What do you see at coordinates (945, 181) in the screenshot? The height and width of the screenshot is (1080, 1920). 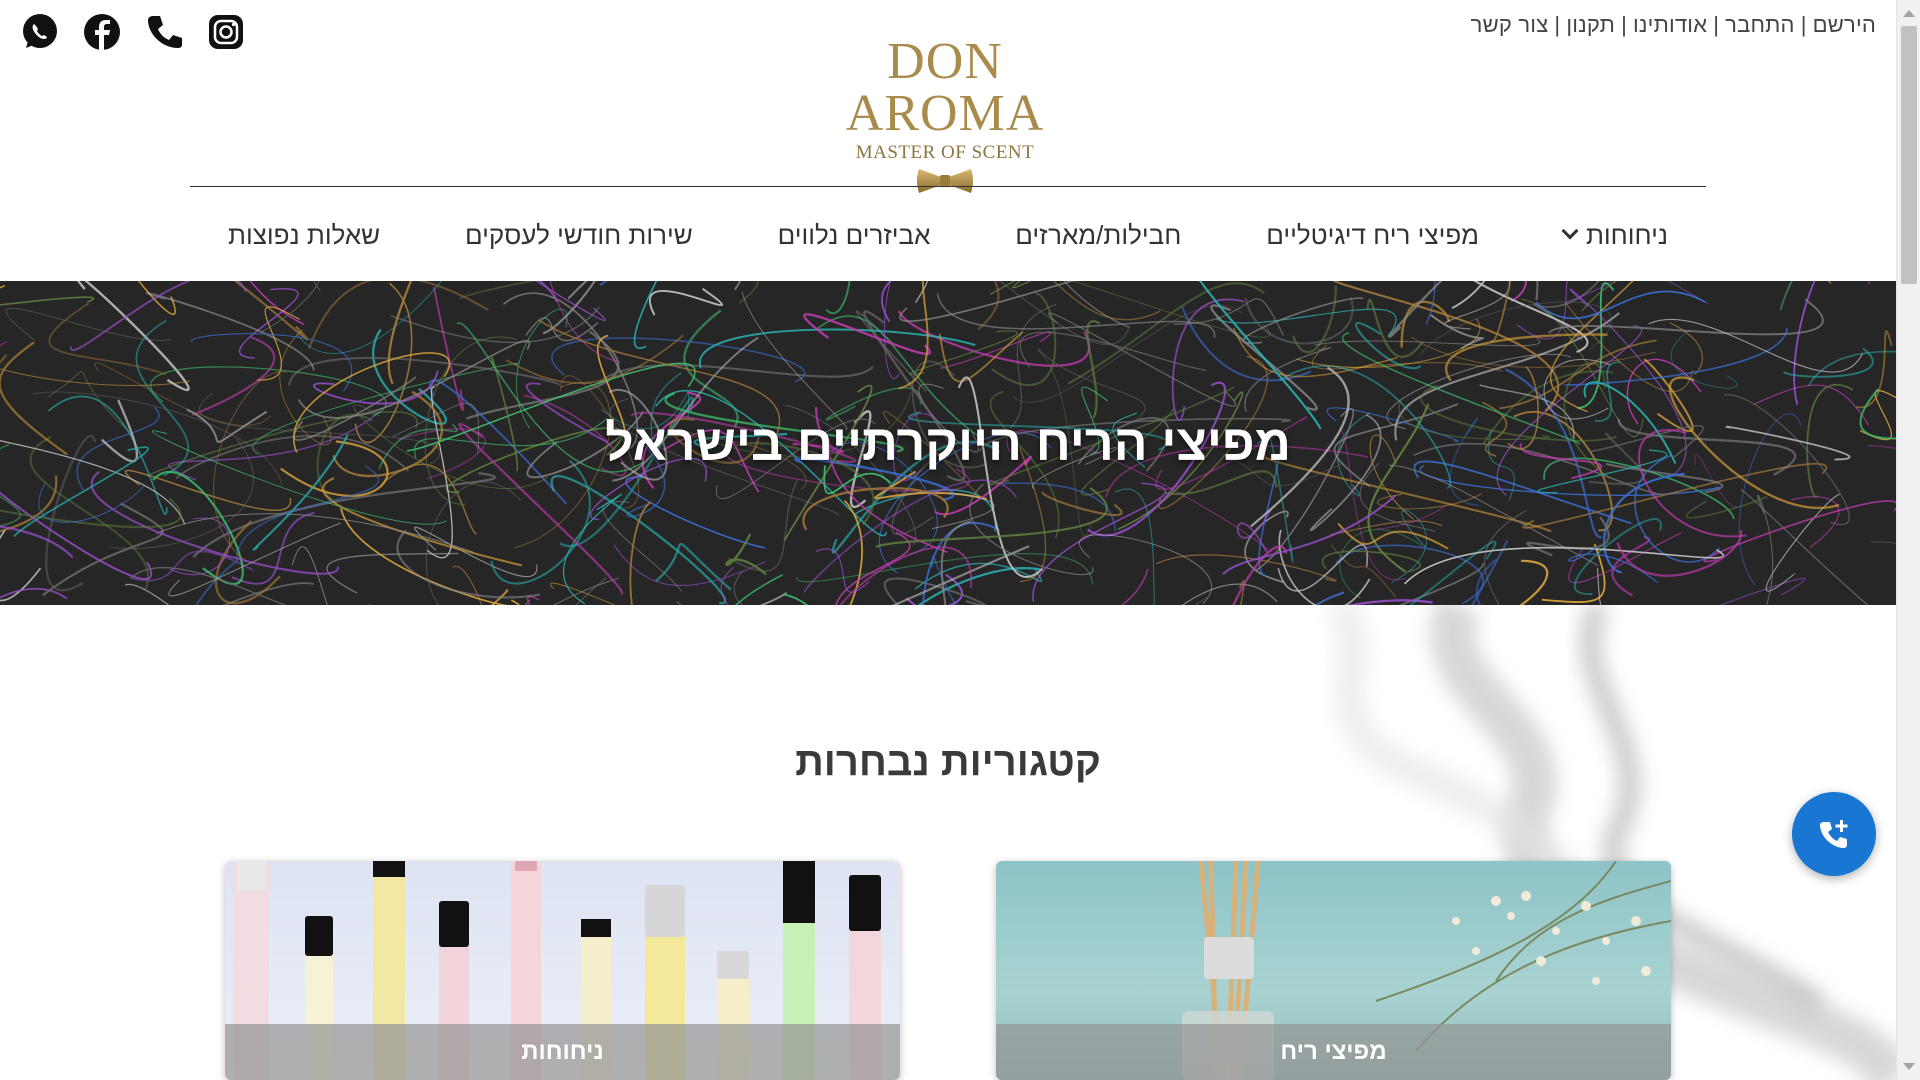 I see `bowtie-icon` at bounding box center [945, 181].